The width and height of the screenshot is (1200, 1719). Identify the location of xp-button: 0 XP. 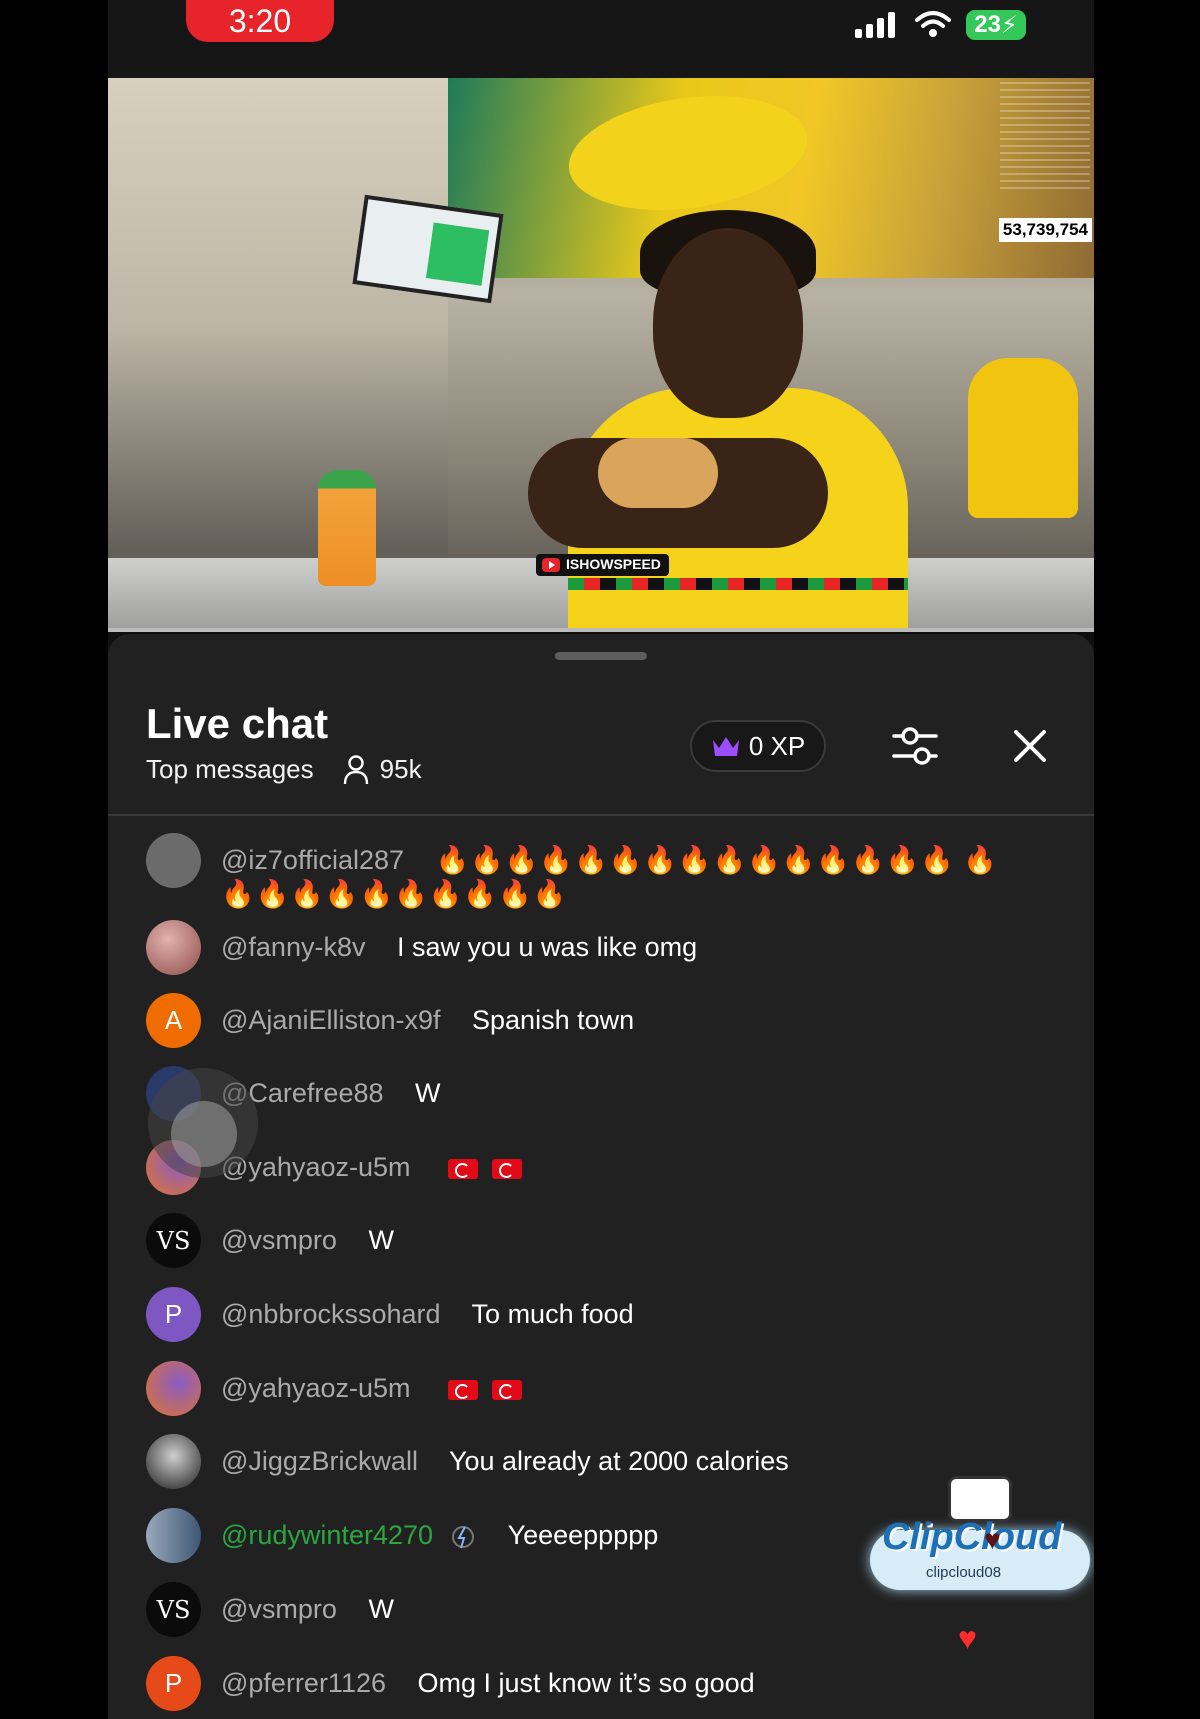
(758, 746).